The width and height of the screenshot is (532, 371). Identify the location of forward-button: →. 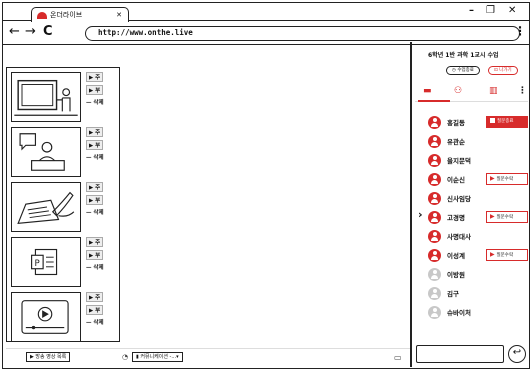
(30, 32).